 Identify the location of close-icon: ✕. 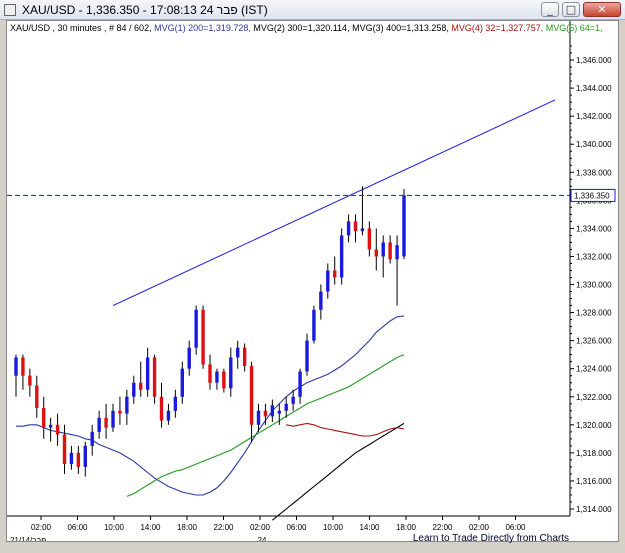
(602, 9).